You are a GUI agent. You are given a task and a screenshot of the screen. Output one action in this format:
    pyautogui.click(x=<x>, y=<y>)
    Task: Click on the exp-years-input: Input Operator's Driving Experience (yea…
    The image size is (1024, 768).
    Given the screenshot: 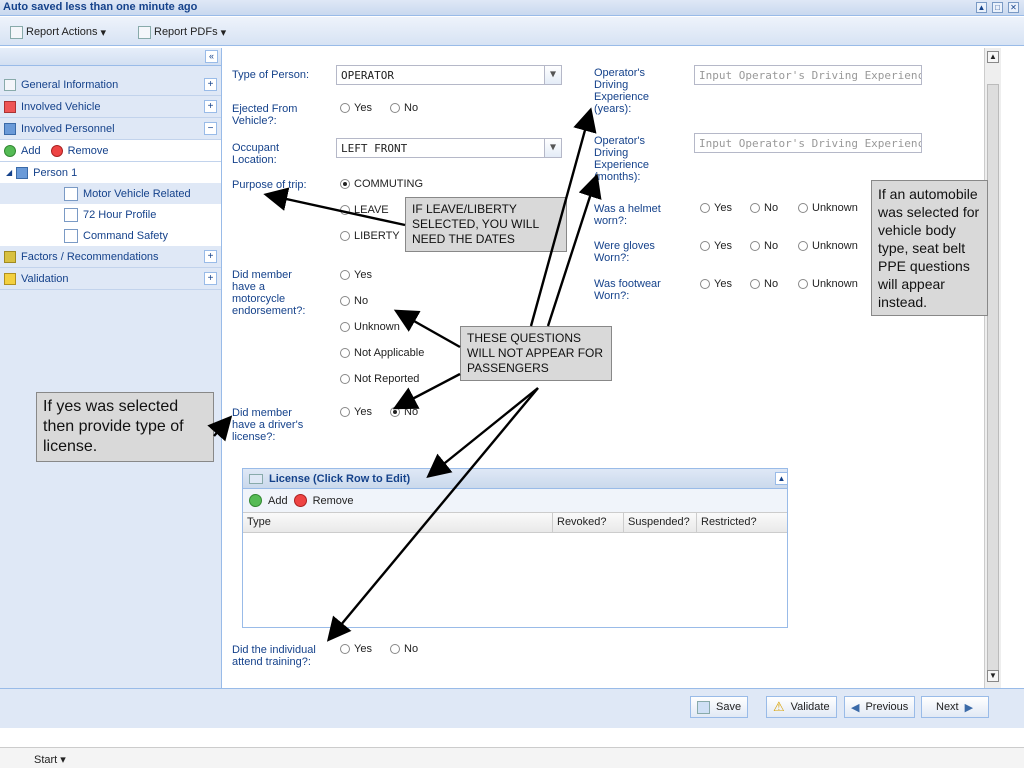 What is the action you would take?
    pyautogui.click(x=808, y=75)
    